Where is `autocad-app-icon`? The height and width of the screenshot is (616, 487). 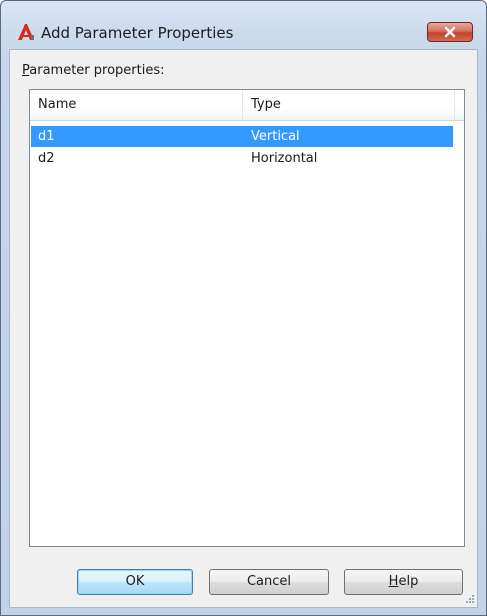 autocad-app-icon is located at coordinates (26, 32).